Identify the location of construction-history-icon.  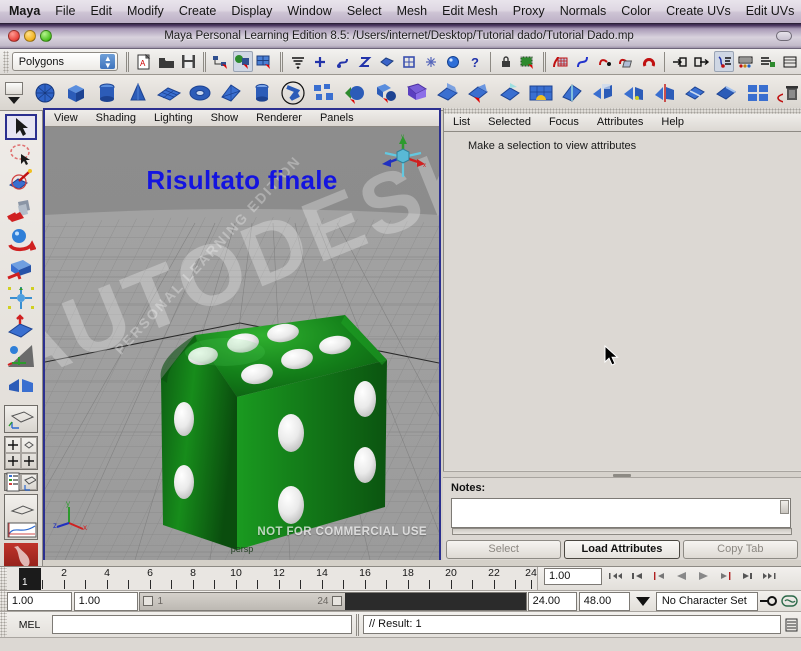
(723, 61).